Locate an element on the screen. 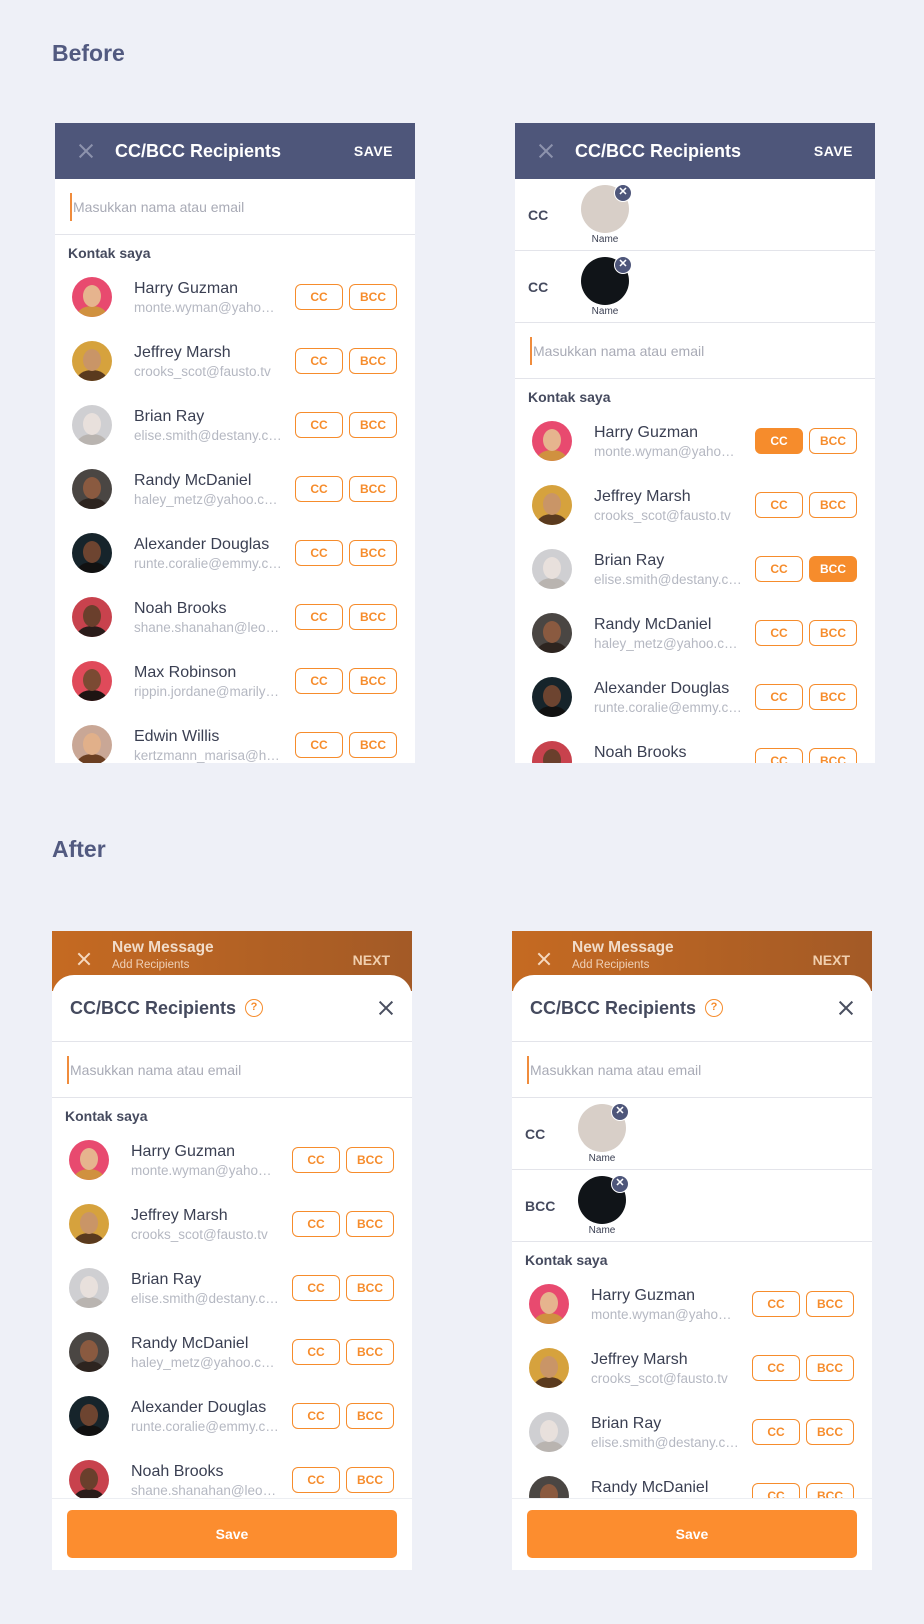  recipient-chip: Name ✕ is located at coordinates (603, 1133).